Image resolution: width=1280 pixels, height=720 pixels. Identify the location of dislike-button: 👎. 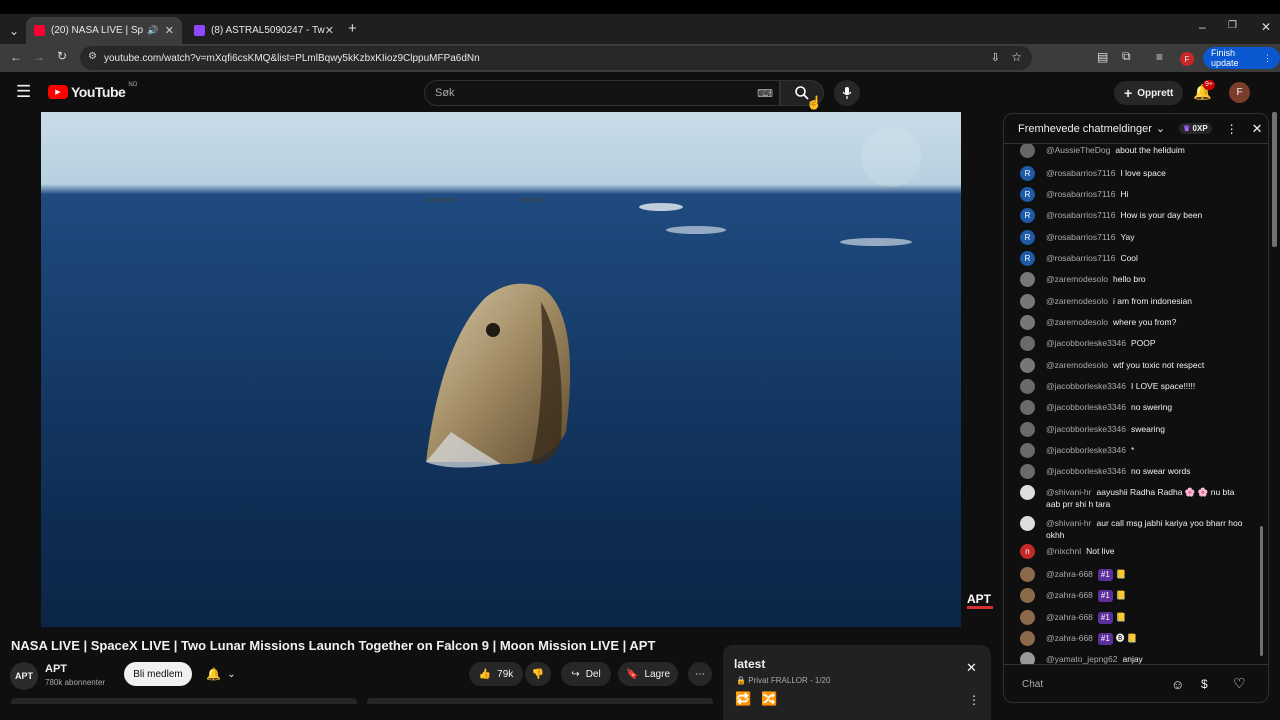
(538, 674).